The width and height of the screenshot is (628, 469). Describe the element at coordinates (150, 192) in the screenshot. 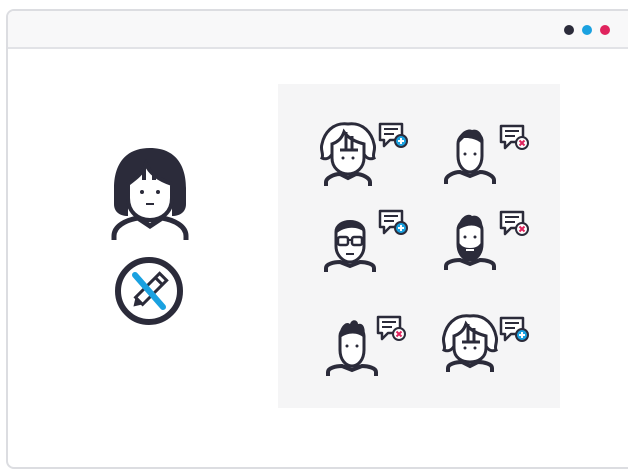

I see `profile-avatar-icon` at that location.